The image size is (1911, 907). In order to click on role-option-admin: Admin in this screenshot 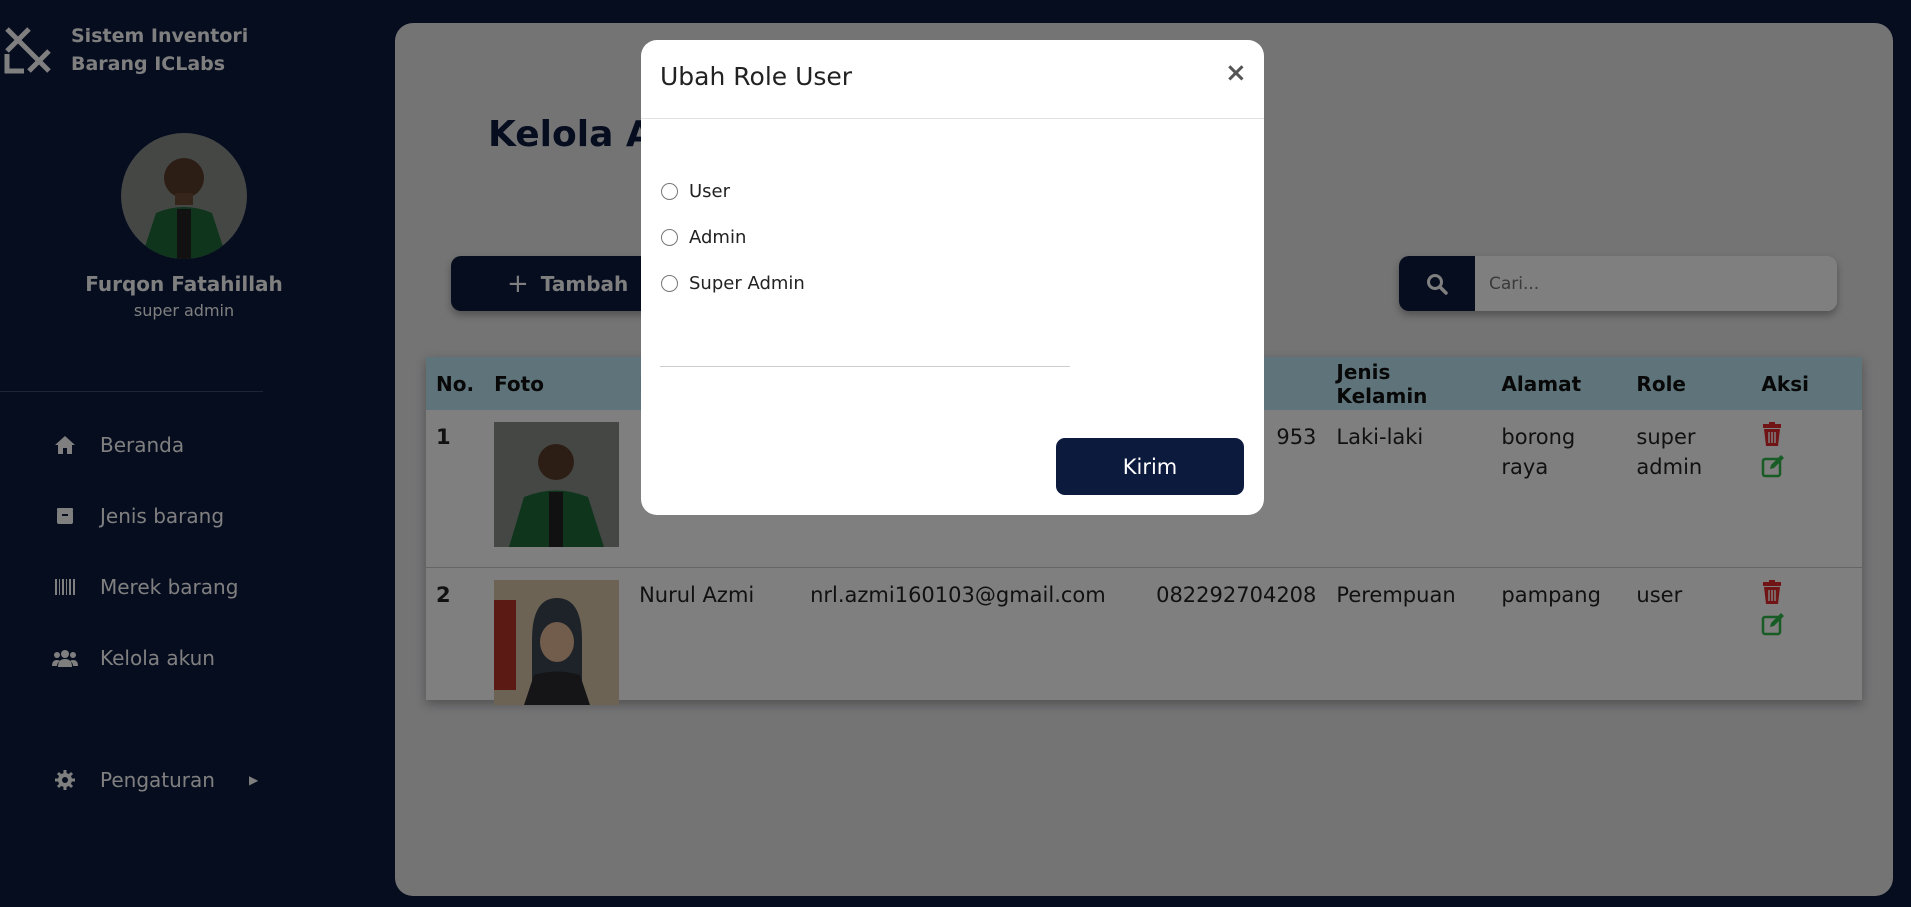, I will do `click(703, 237)`.